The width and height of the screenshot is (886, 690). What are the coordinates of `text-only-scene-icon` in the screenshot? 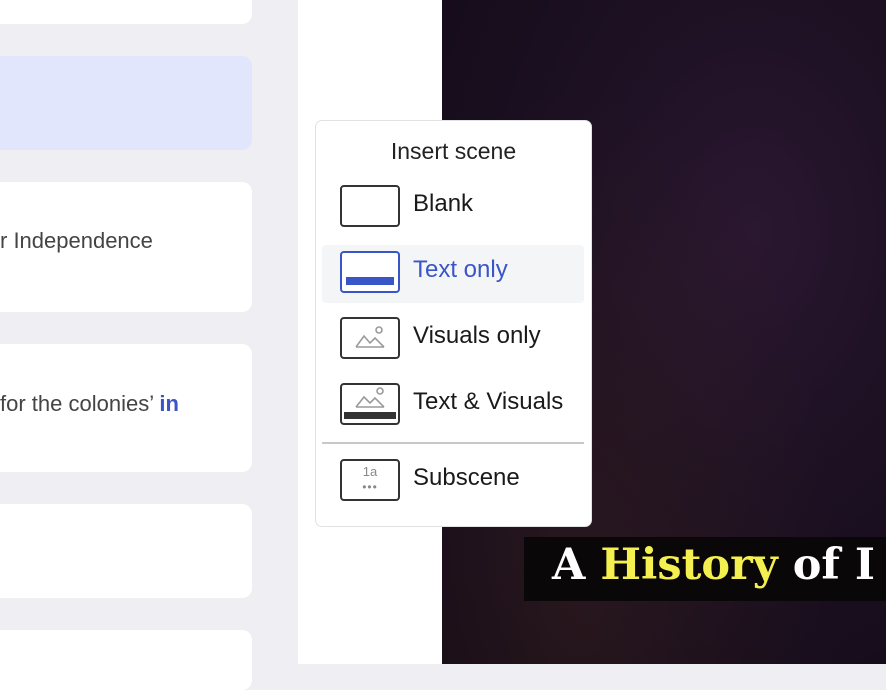 It's located at (370, 272).